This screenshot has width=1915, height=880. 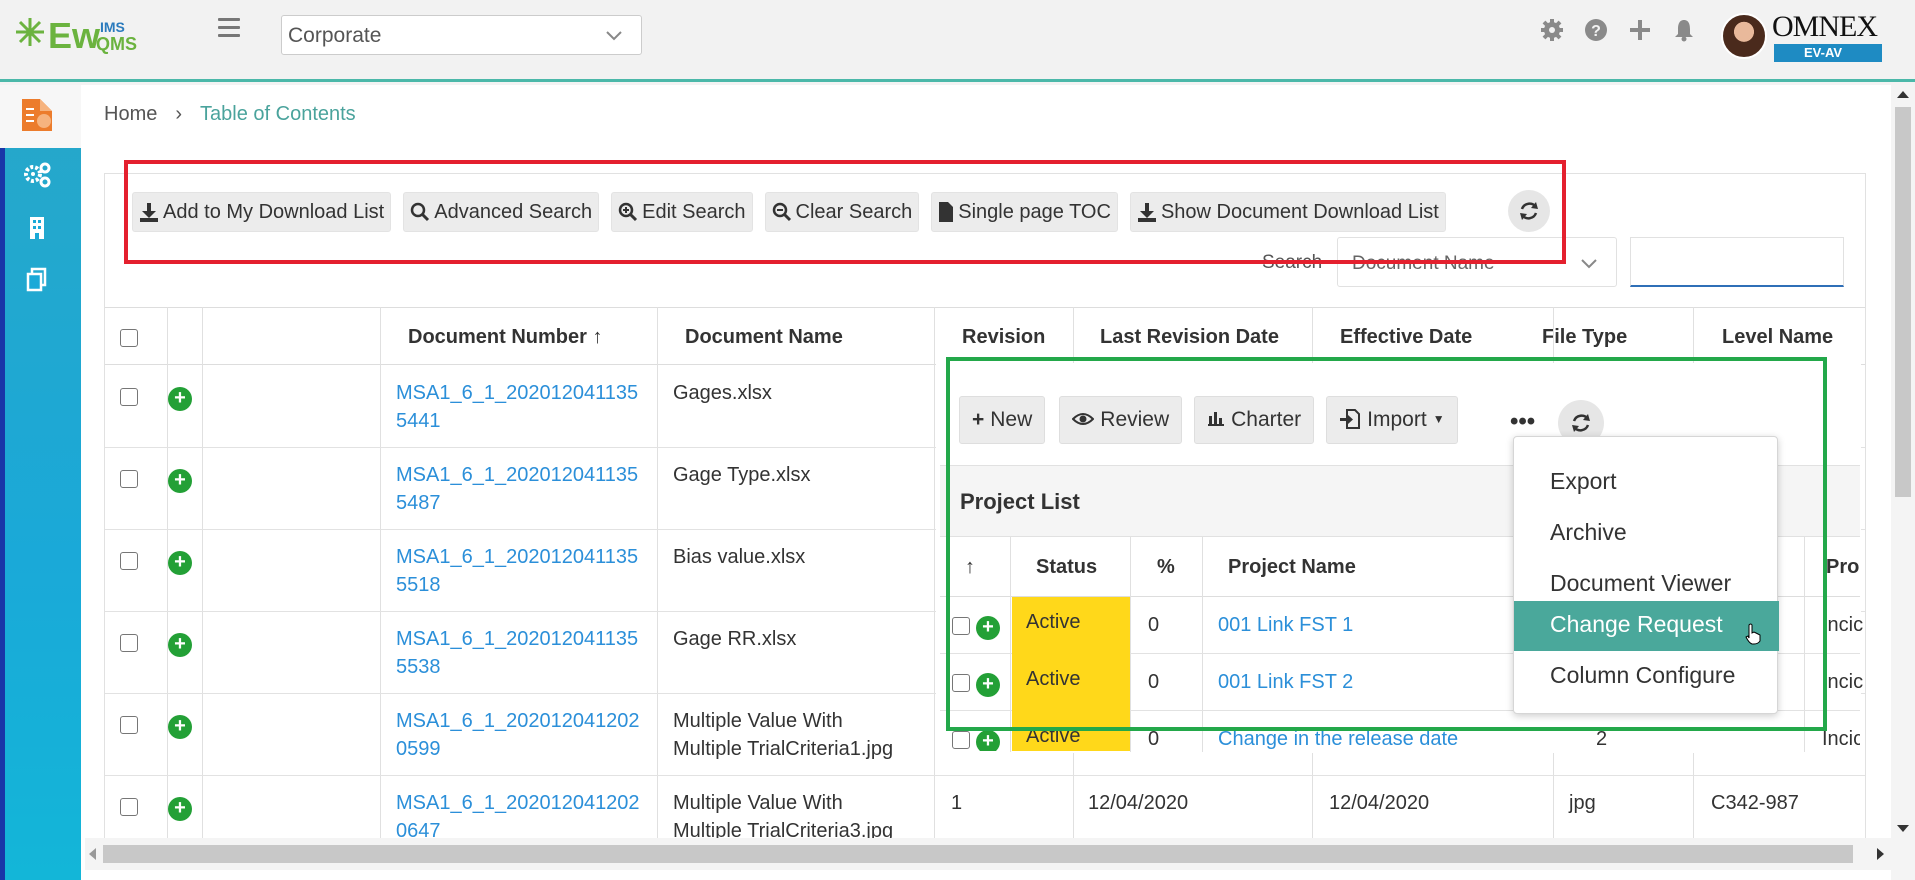 What do you see at coordinates (518, 817) in the screenshot?
I see `document-number-link: MSA1_6_1_202012041202 0647` at bounding box center [518, 817].